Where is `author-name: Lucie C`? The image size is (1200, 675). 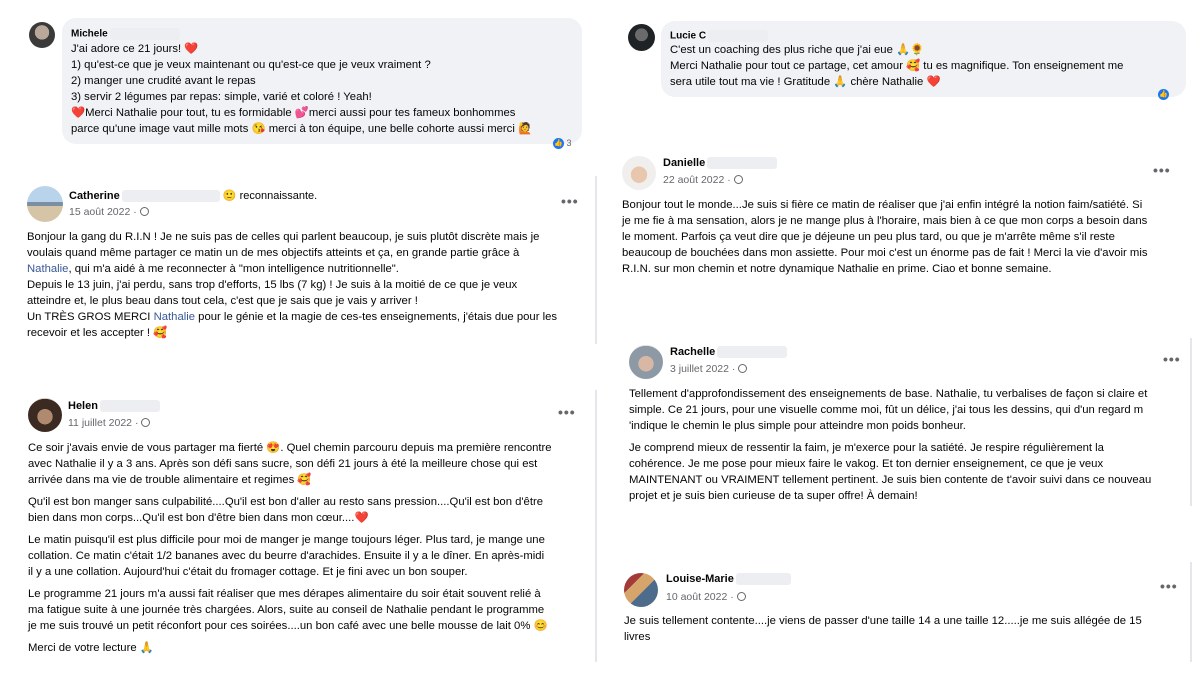
author-name: Lucie C is located at coordinates (719, 36).